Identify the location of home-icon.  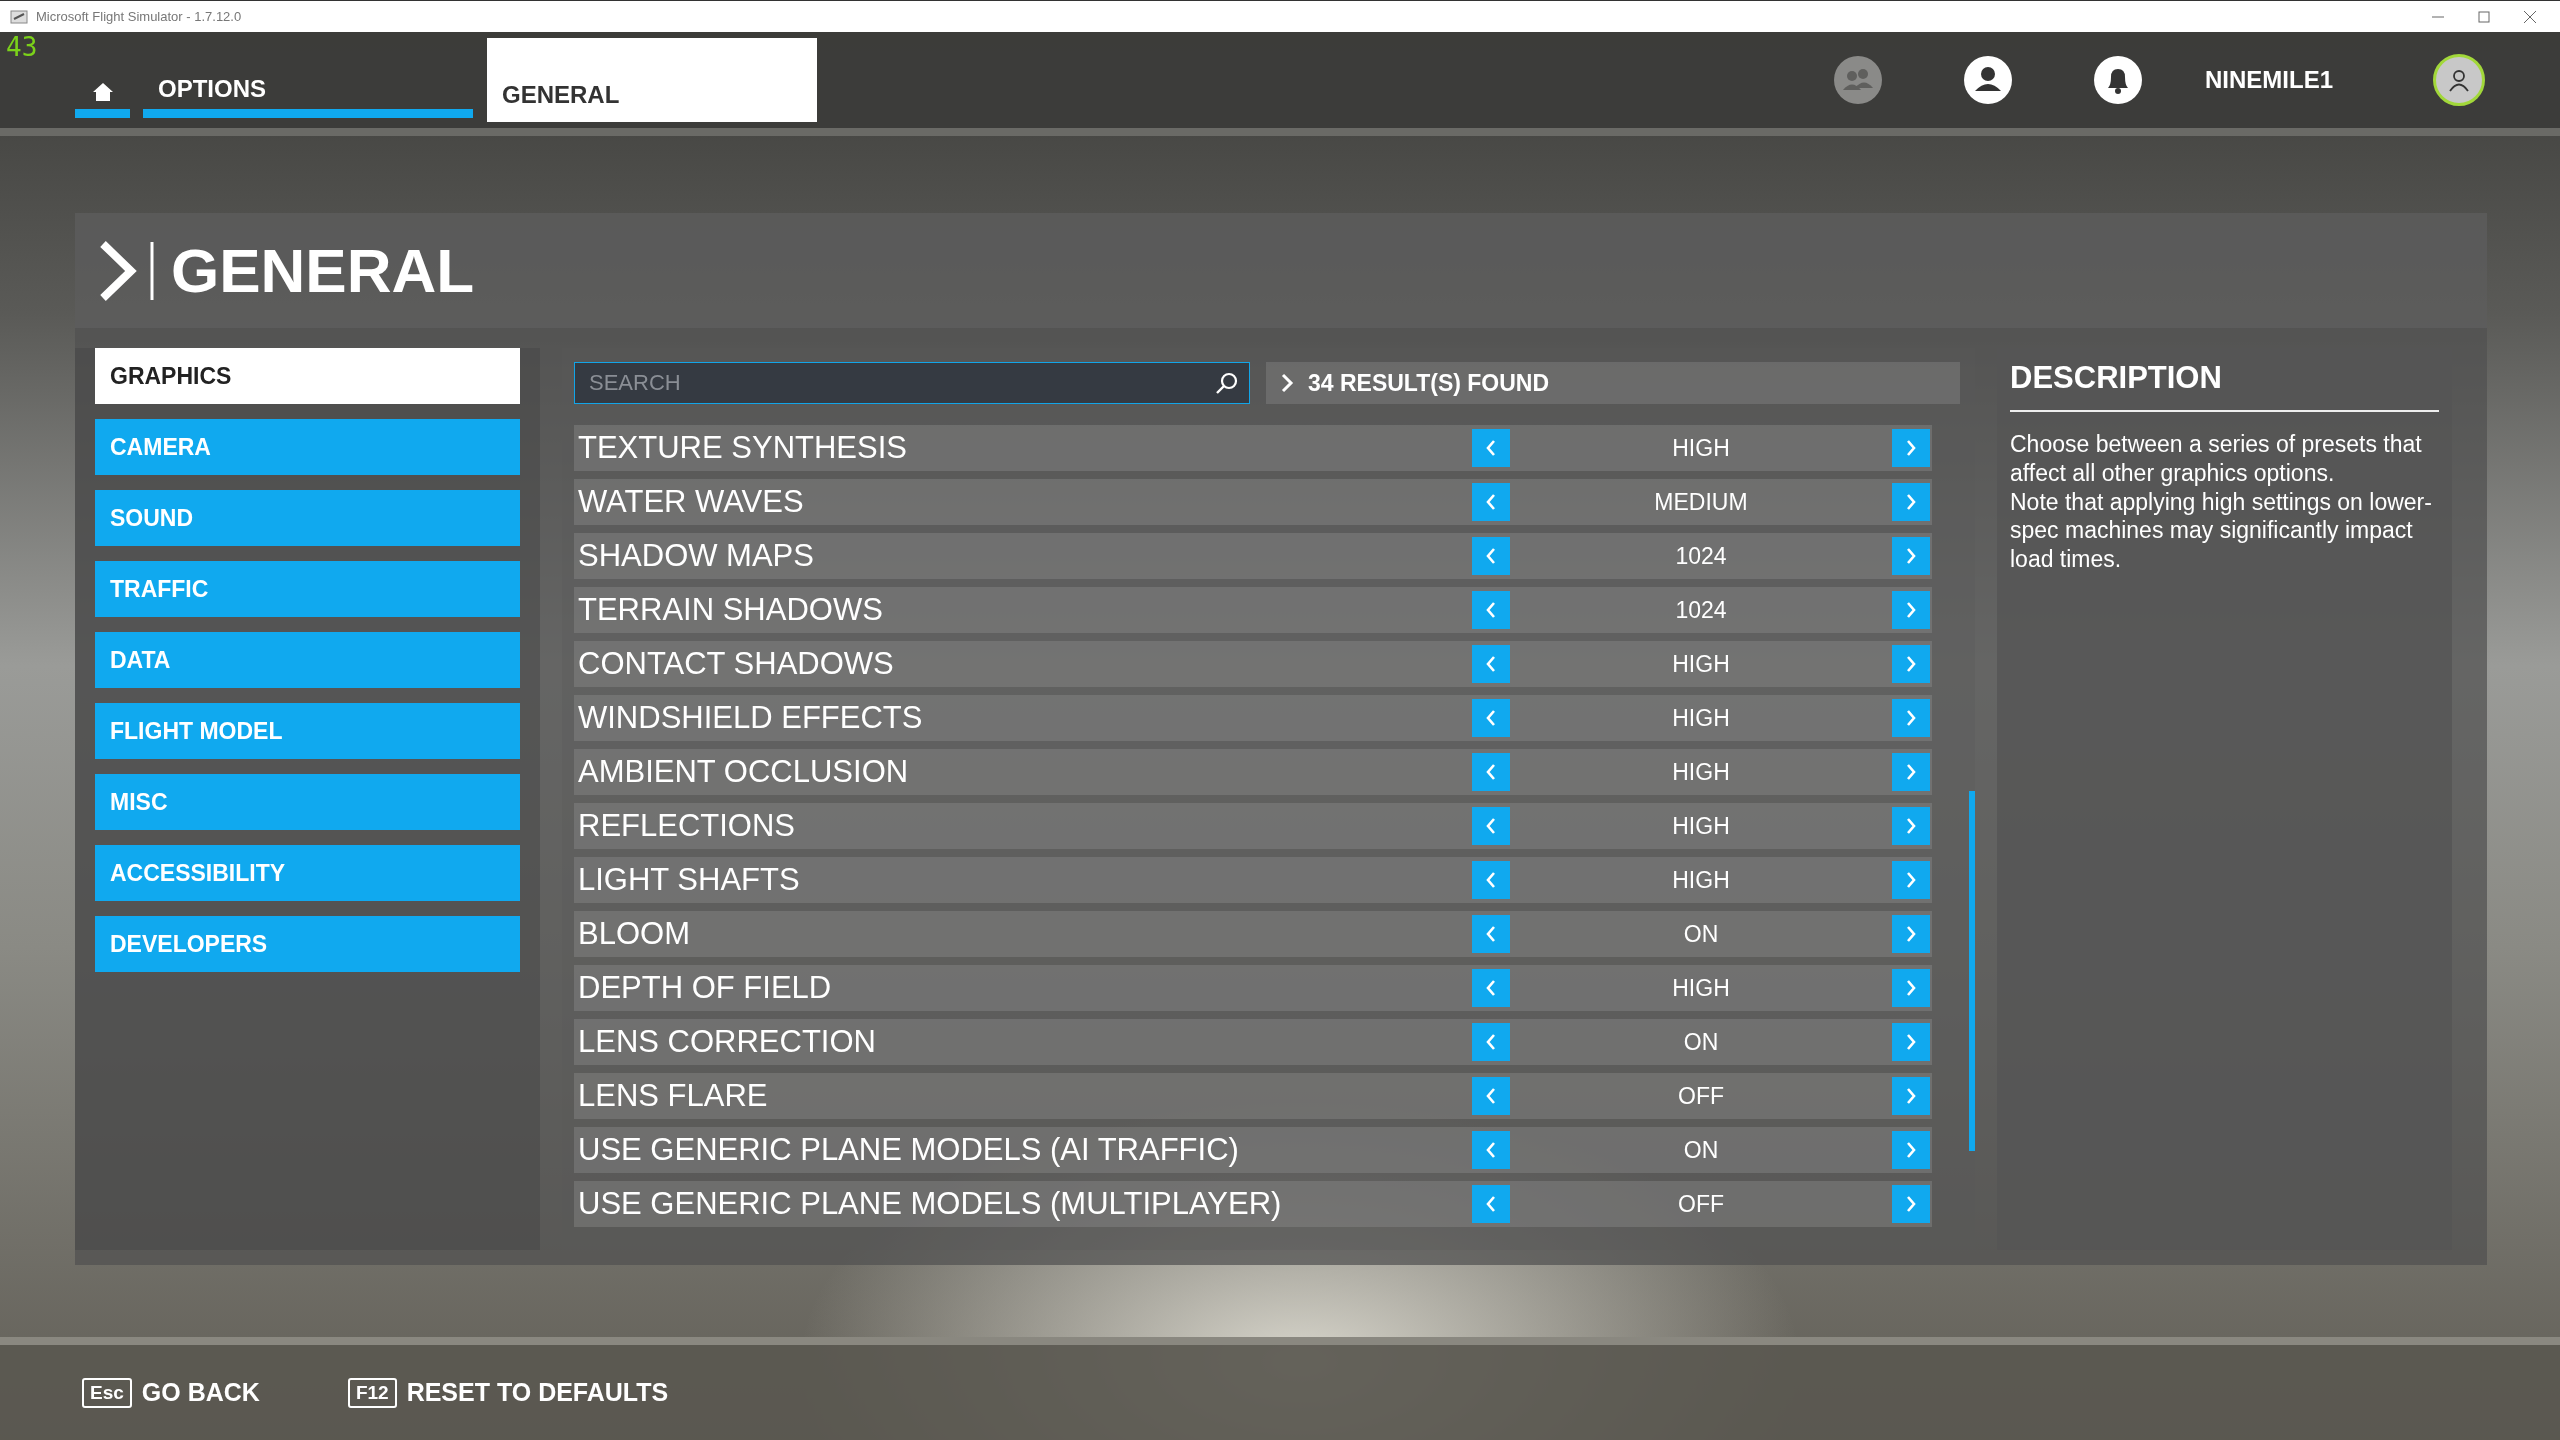
(102, 92).